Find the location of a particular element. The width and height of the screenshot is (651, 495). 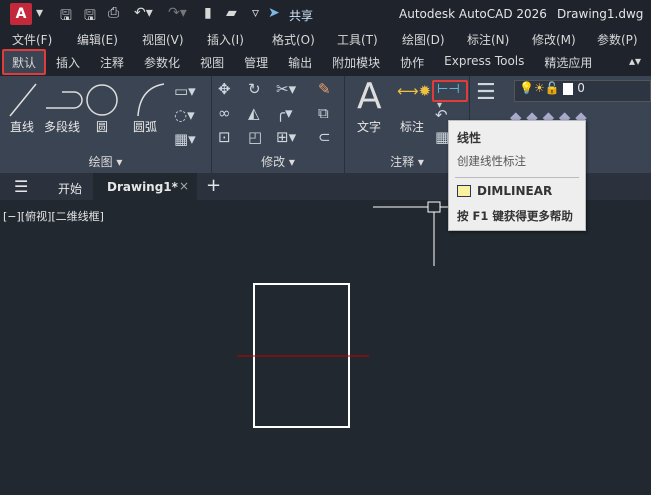

start-tab: 开始 is located at coordinates (70, 188).